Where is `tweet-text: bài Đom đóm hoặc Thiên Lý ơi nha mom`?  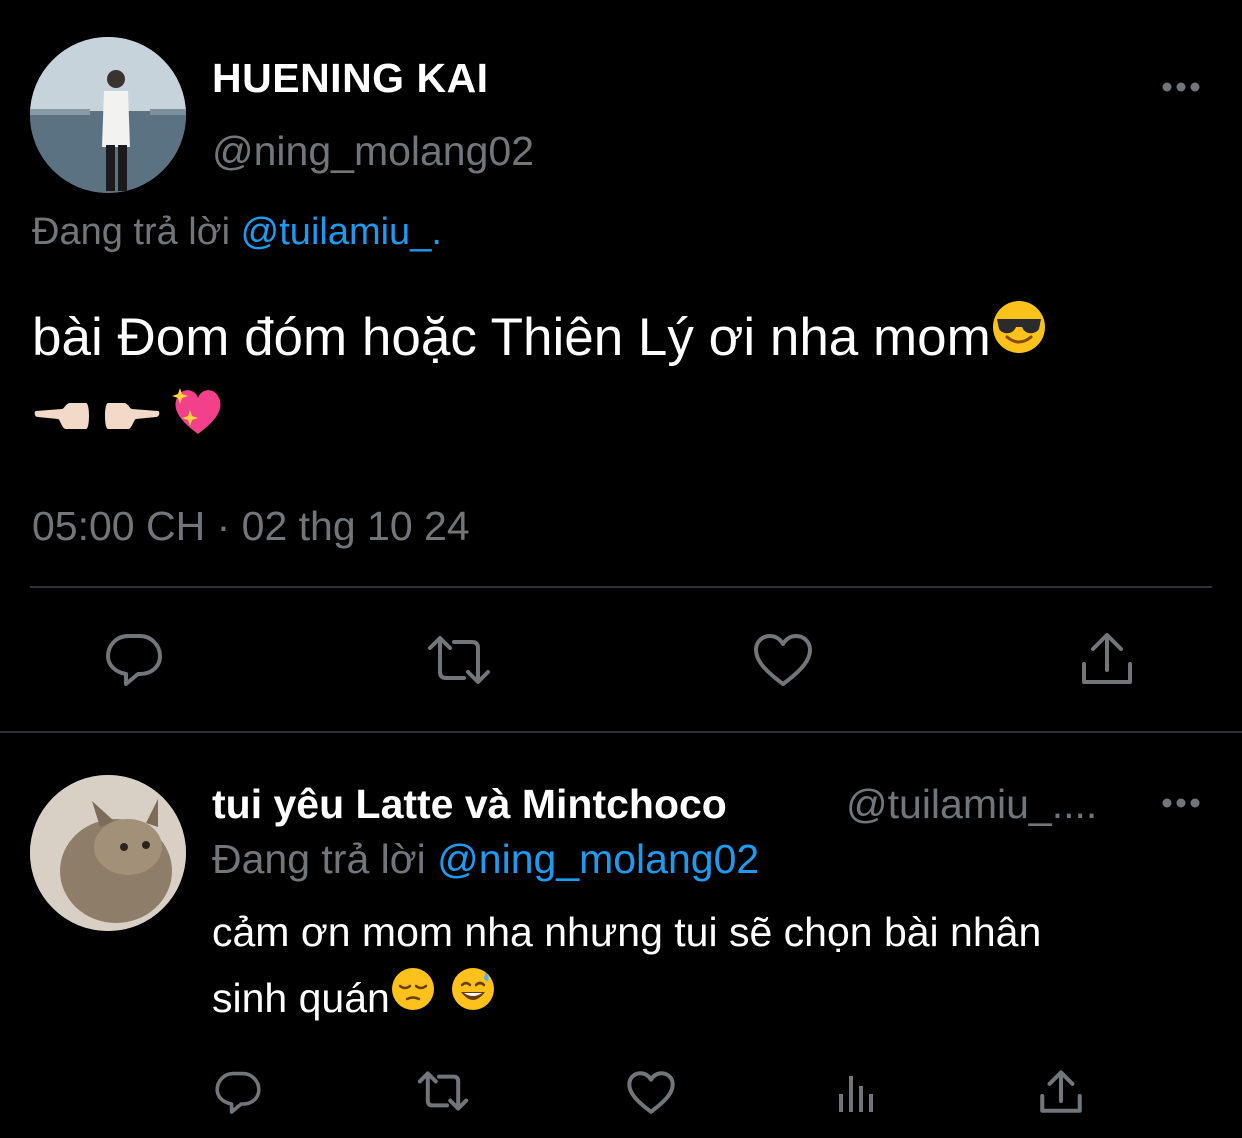 tweet-text: bài Đom đóm hoặc Thiên Lý ơi nha mom is located at coordinates (627, 380).